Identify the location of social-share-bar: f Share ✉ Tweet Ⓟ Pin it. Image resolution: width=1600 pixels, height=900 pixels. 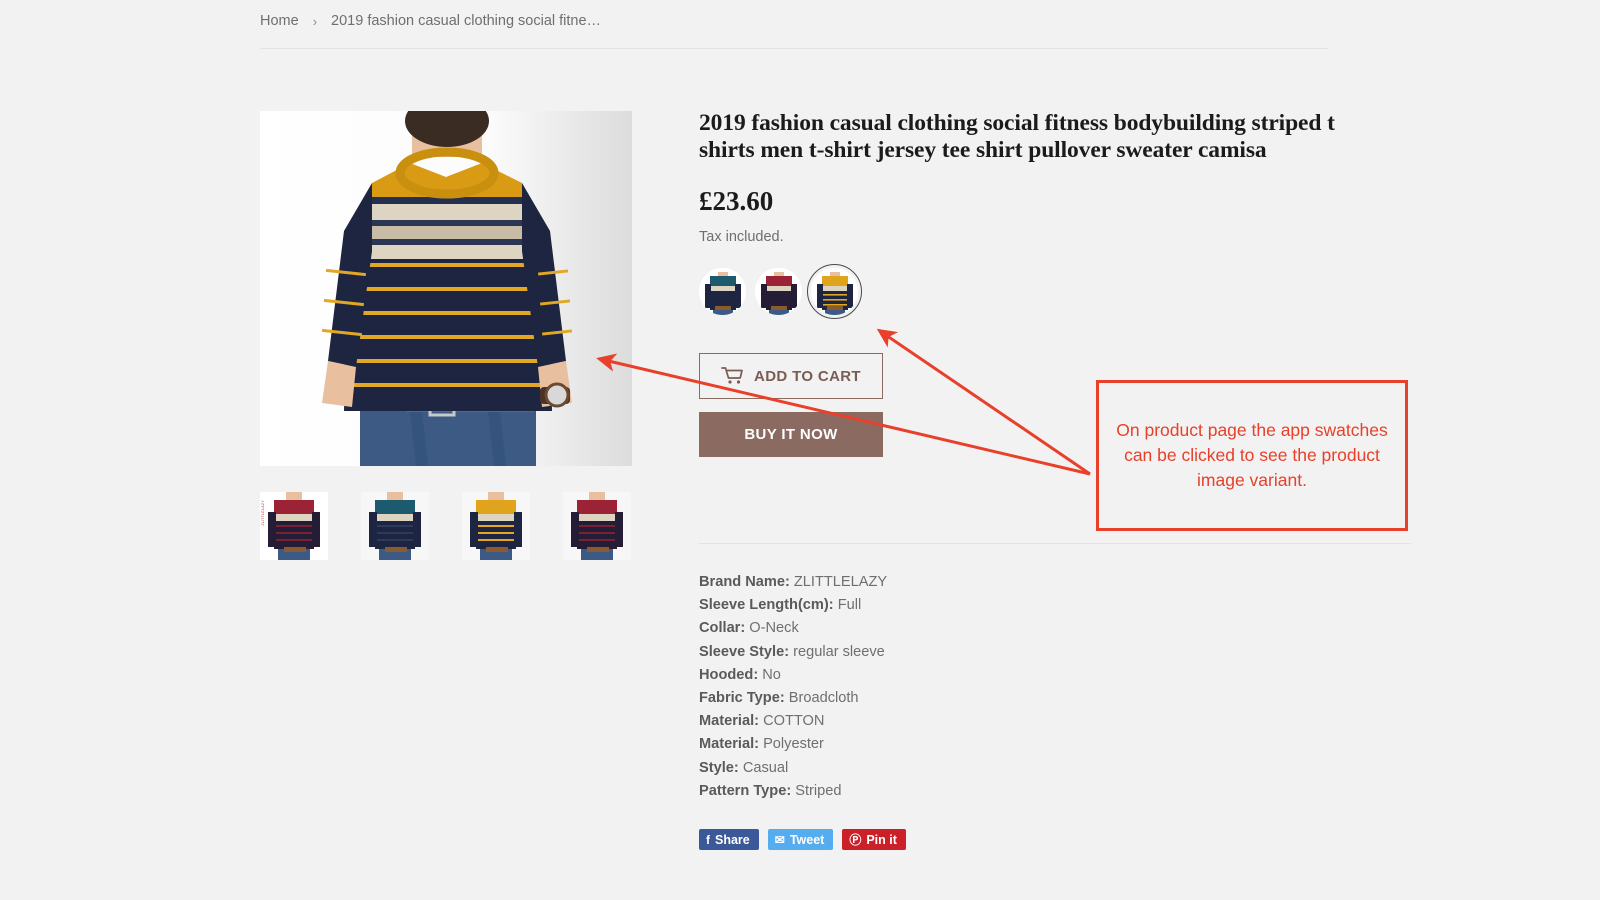
(802, 839).